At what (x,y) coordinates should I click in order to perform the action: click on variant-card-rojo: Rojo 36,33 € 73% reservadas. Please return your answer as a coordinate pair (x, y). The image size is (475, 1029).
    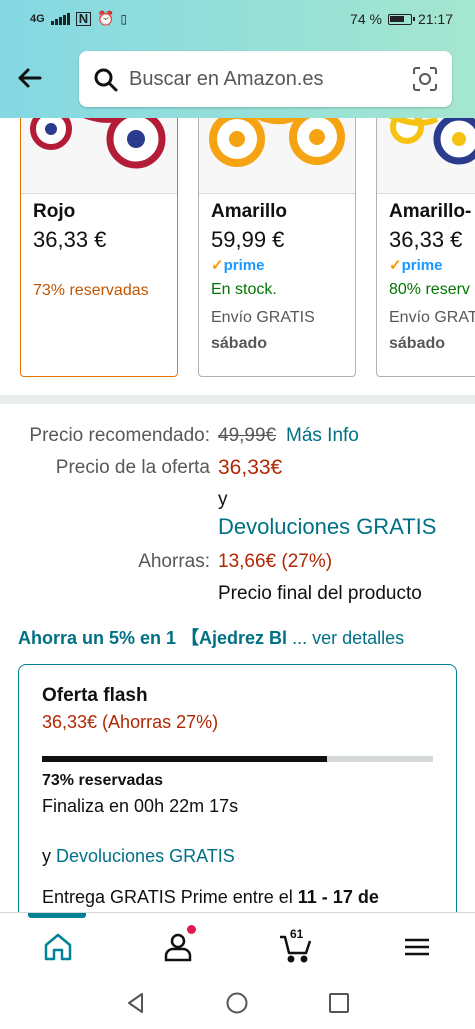
    Looking at the image, I should click on (99, 247).